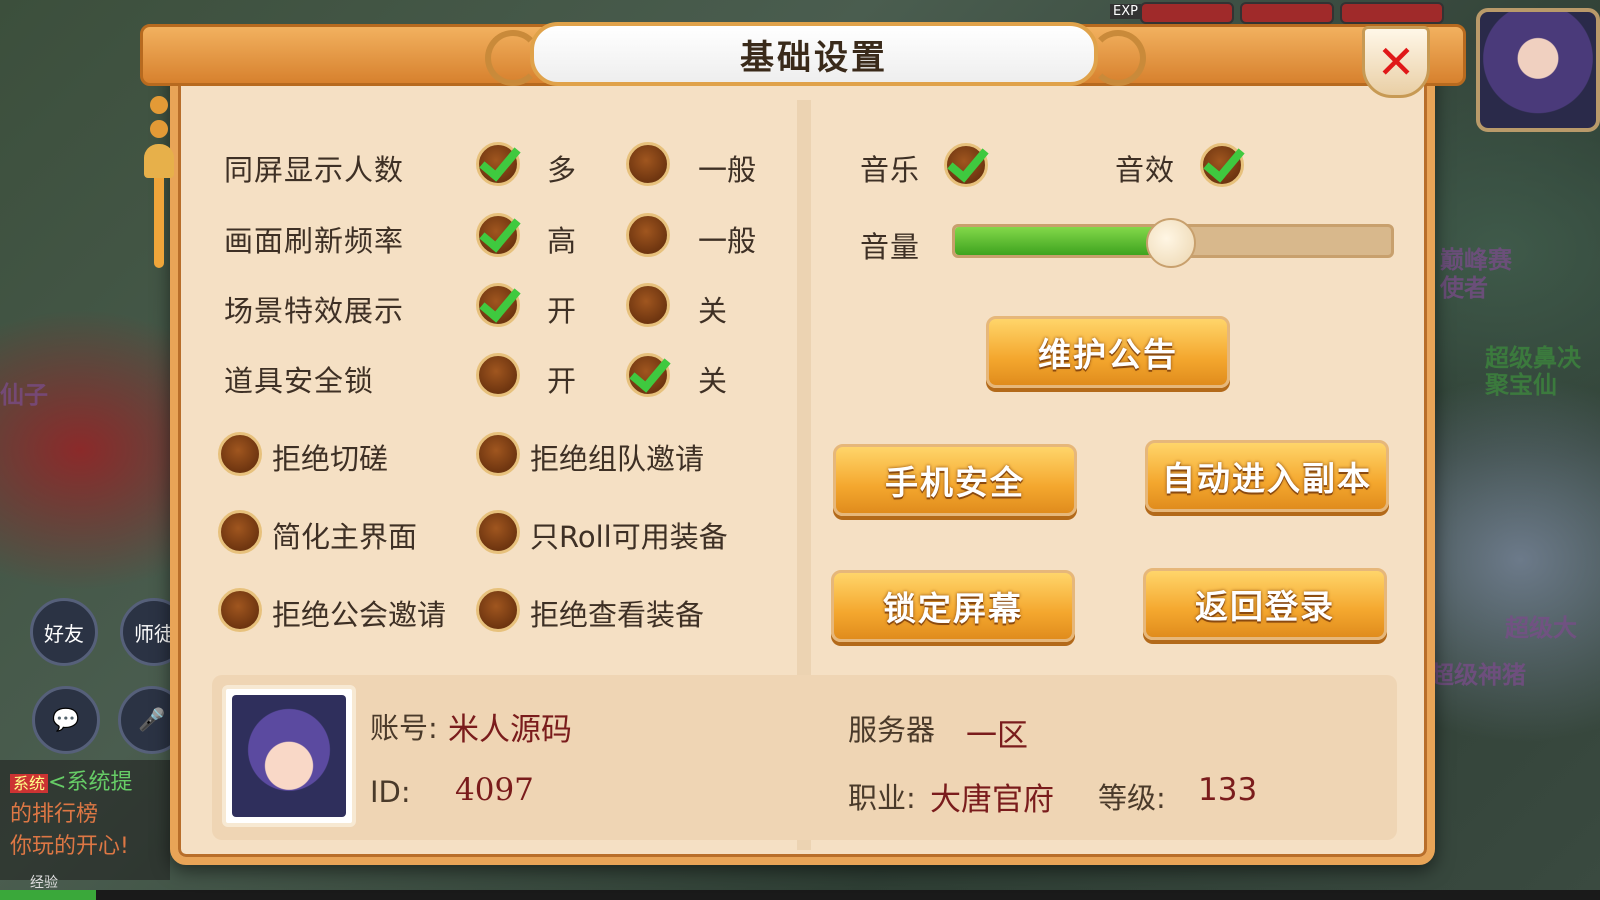 The height and width of the screenshot is (900, 1600). I want to click on character-avatar-image, so click(289, 756).